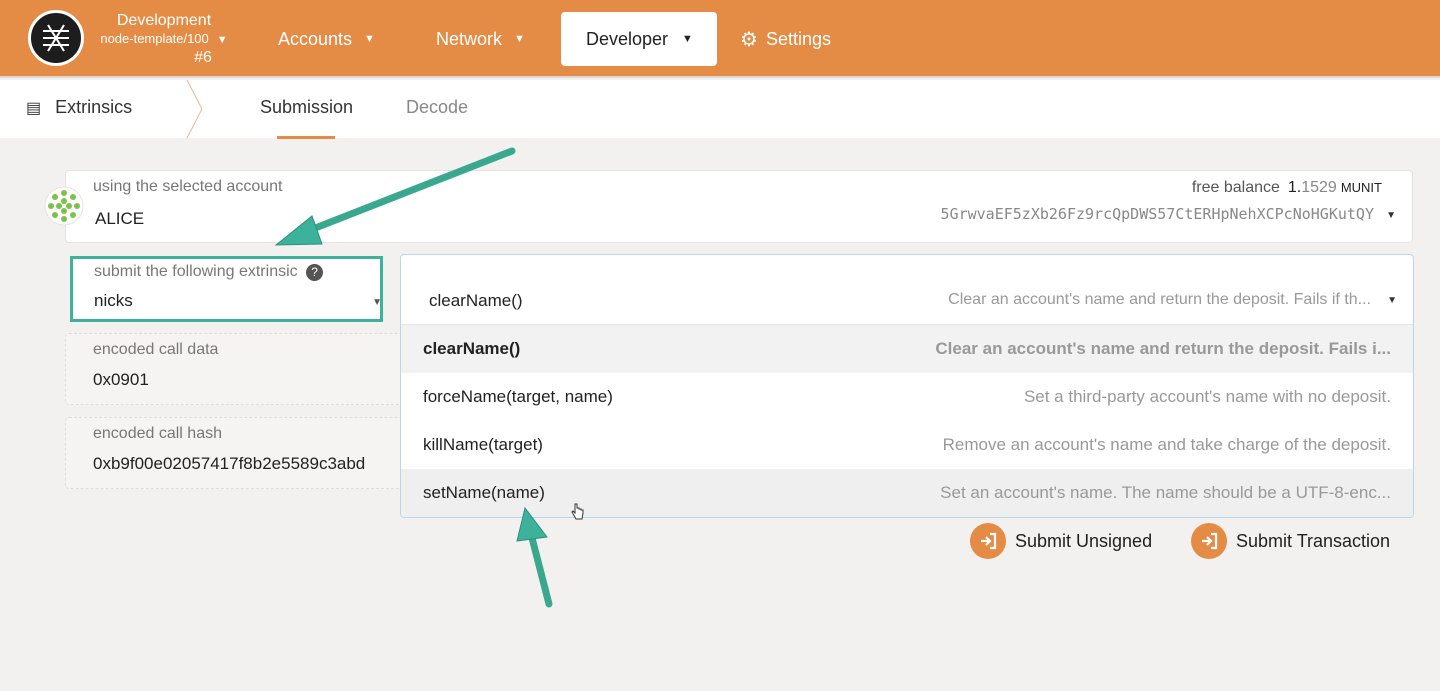 This screenshot has width=1440, height=691. Describe the element at coordinates (484, 492) in the screenshot. I see `option-name: setName(name)` at that location.